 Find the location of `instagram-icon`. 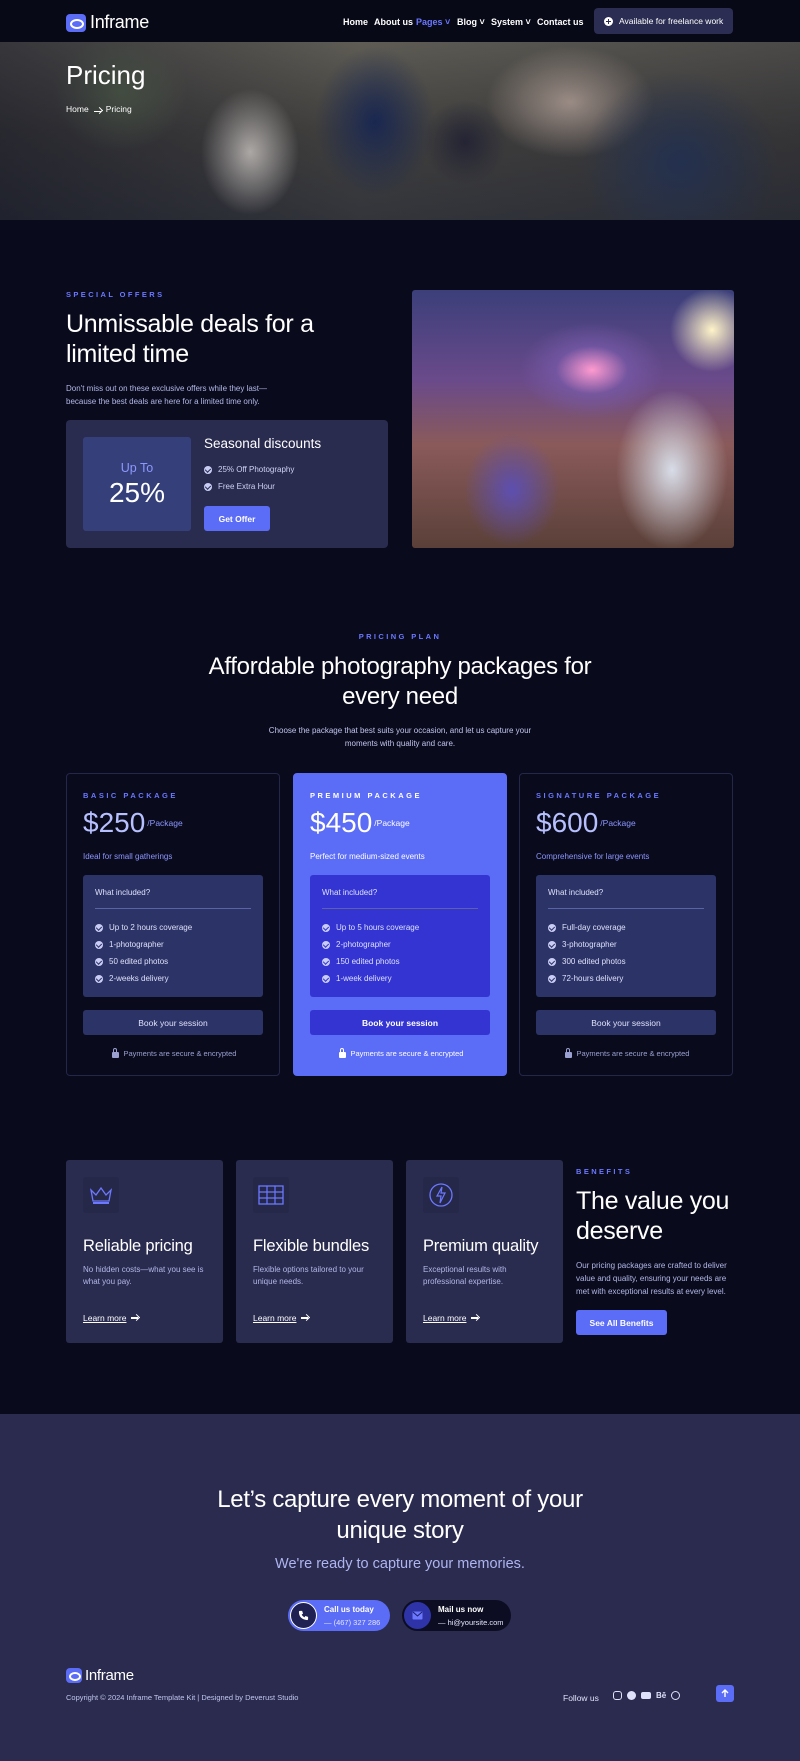

instagram-icon is located at coordinates (617, 1695).